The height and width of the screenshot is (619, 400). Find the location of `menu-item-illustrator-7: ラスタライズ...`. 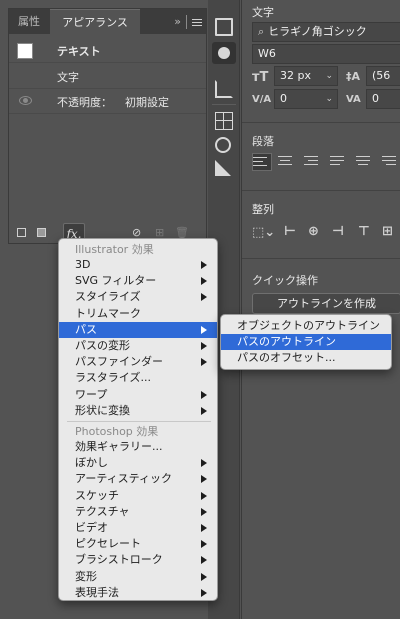

menu-item-illustrator-7: ラスタライズ... is located at coordinates (138, 378).